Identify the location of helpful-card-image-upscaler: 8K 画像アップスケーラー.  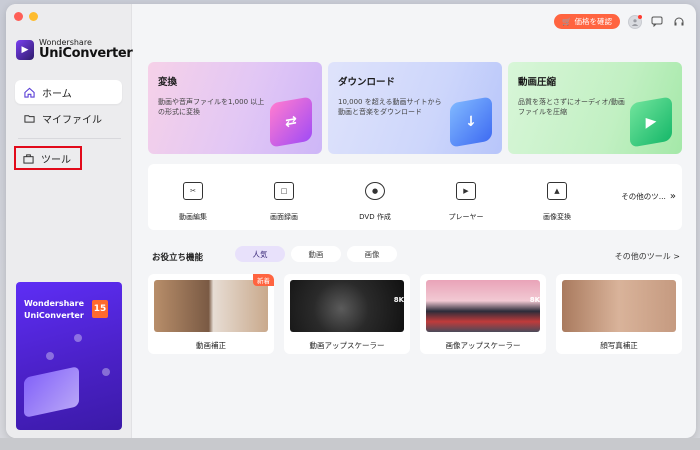
(483, 314).